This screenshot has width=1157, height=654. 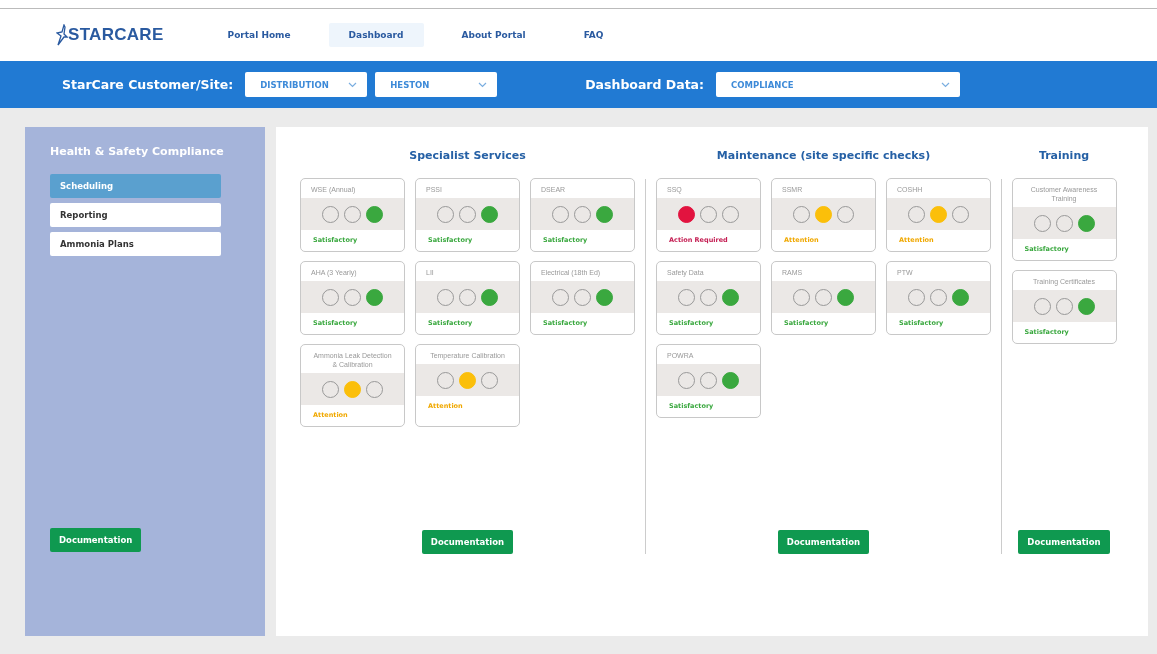 I want to click on customer-select: DISTRIBUTION, so click(x=306, y=84).